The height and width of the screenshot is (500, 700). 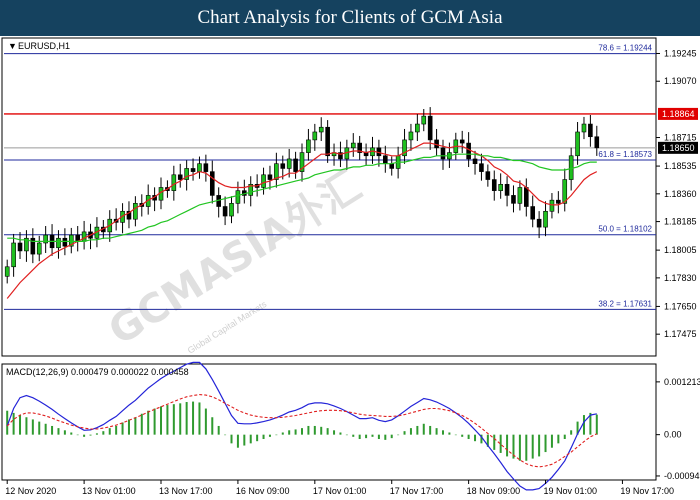 I want to click on current-price-label: 1.18650, so click(x=678, y=148).